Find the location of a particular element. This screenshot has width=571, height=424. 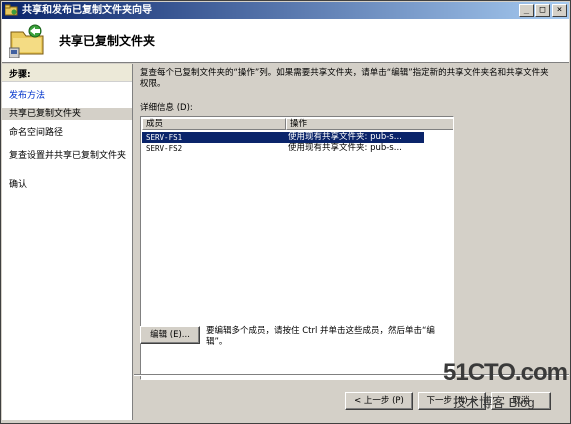

member-cell: SERV-FS2 is located at coordinates (164, 148).